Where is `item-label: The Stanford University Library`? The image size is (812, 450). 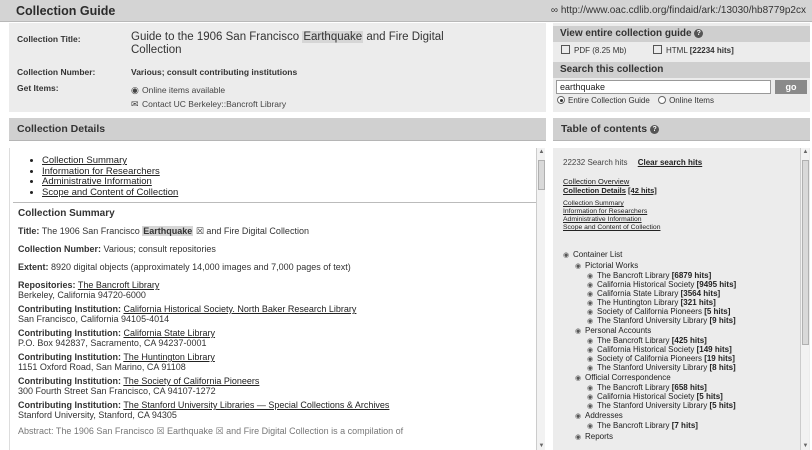
item-label: The Stanford University Library is located at coordinates (652, 405).